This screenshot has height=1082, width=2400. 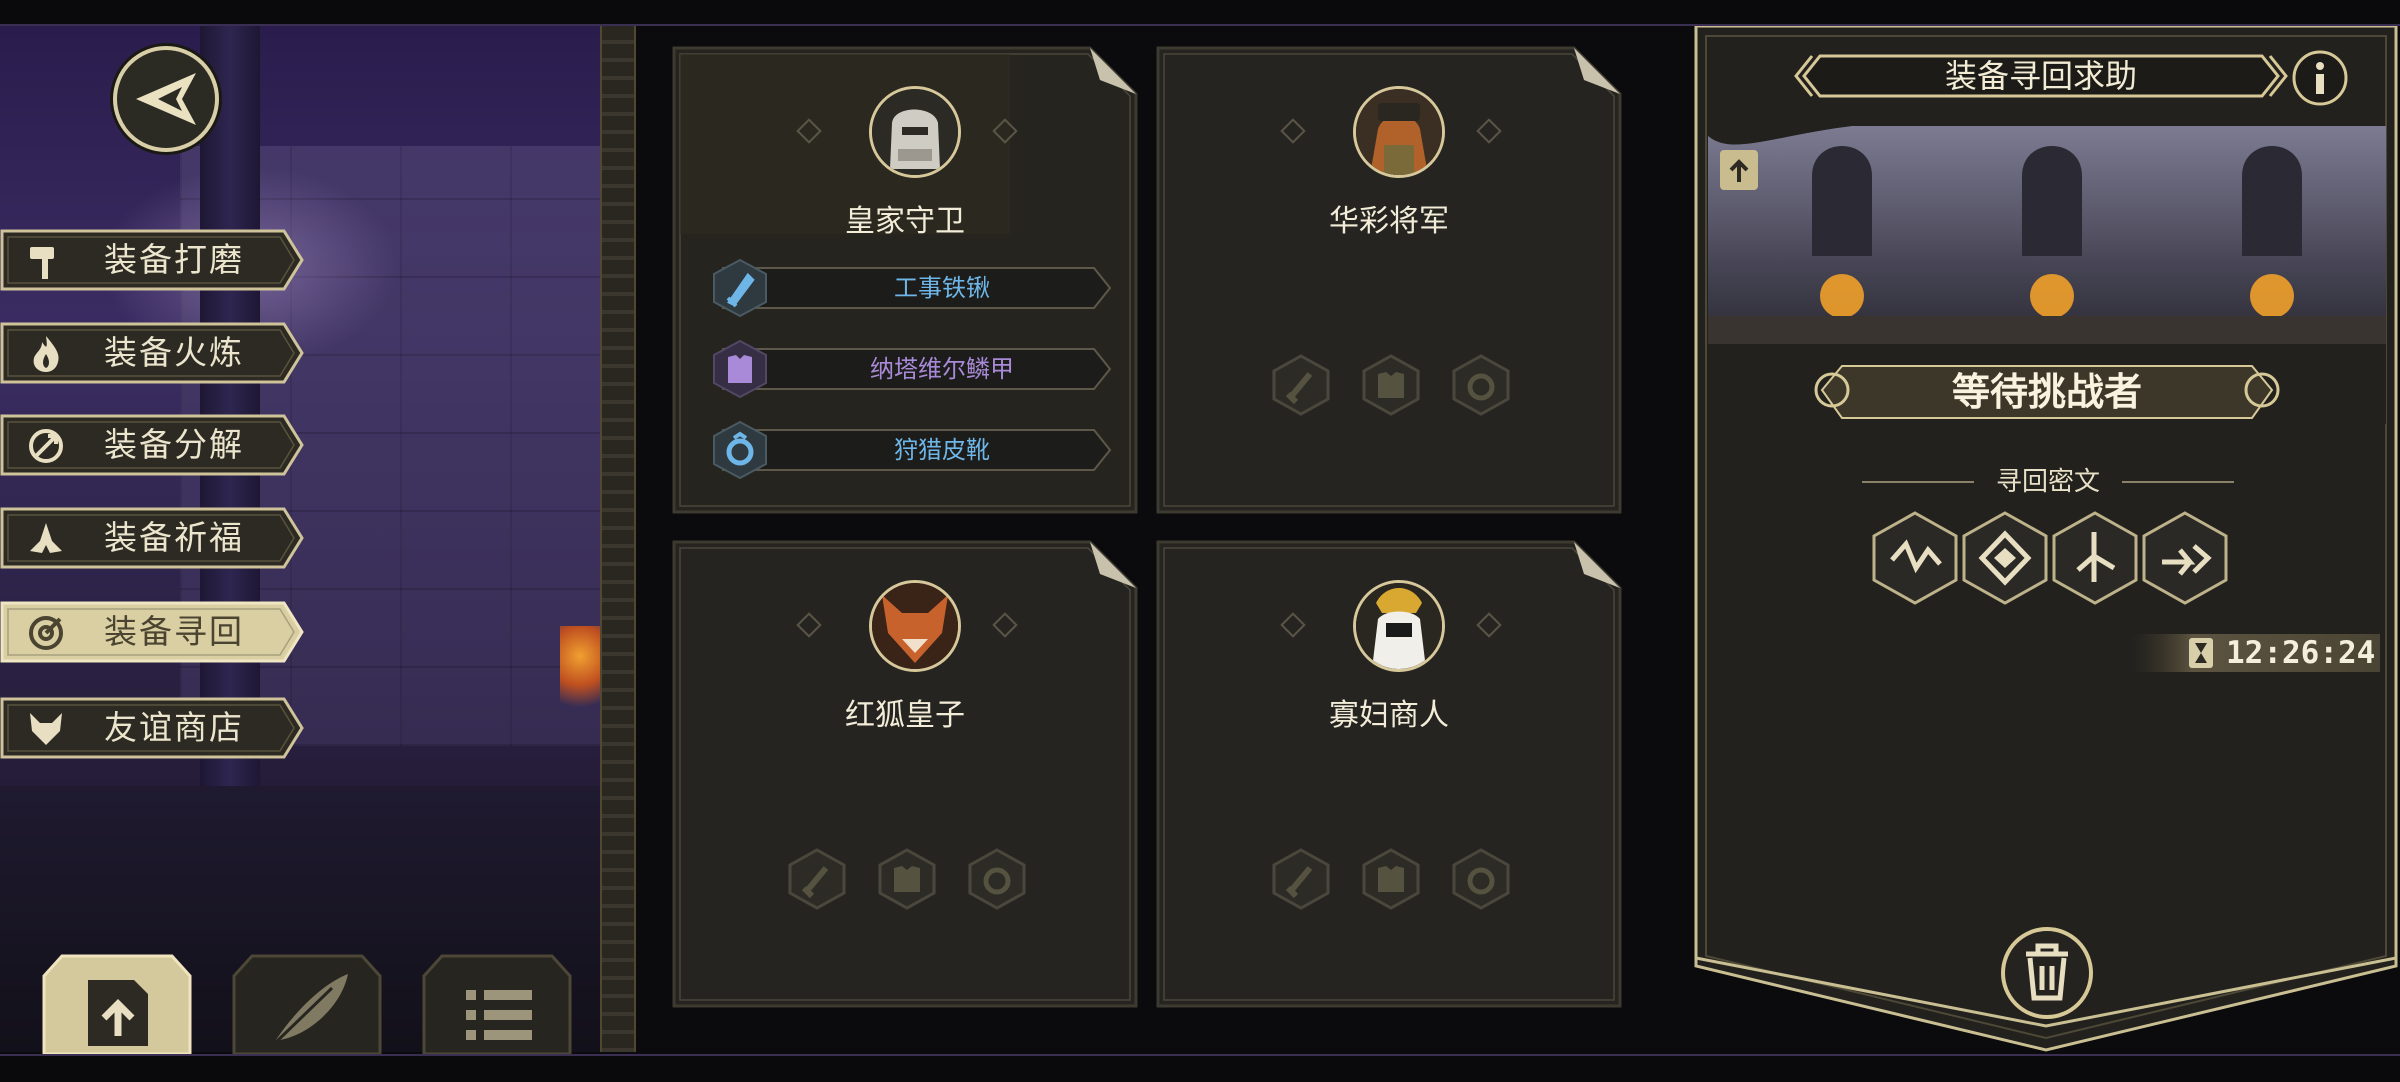 What do you see at coordinates (307, 1005) in the screenshot?
I see `feather-button` at bounding box center [307, 1005].